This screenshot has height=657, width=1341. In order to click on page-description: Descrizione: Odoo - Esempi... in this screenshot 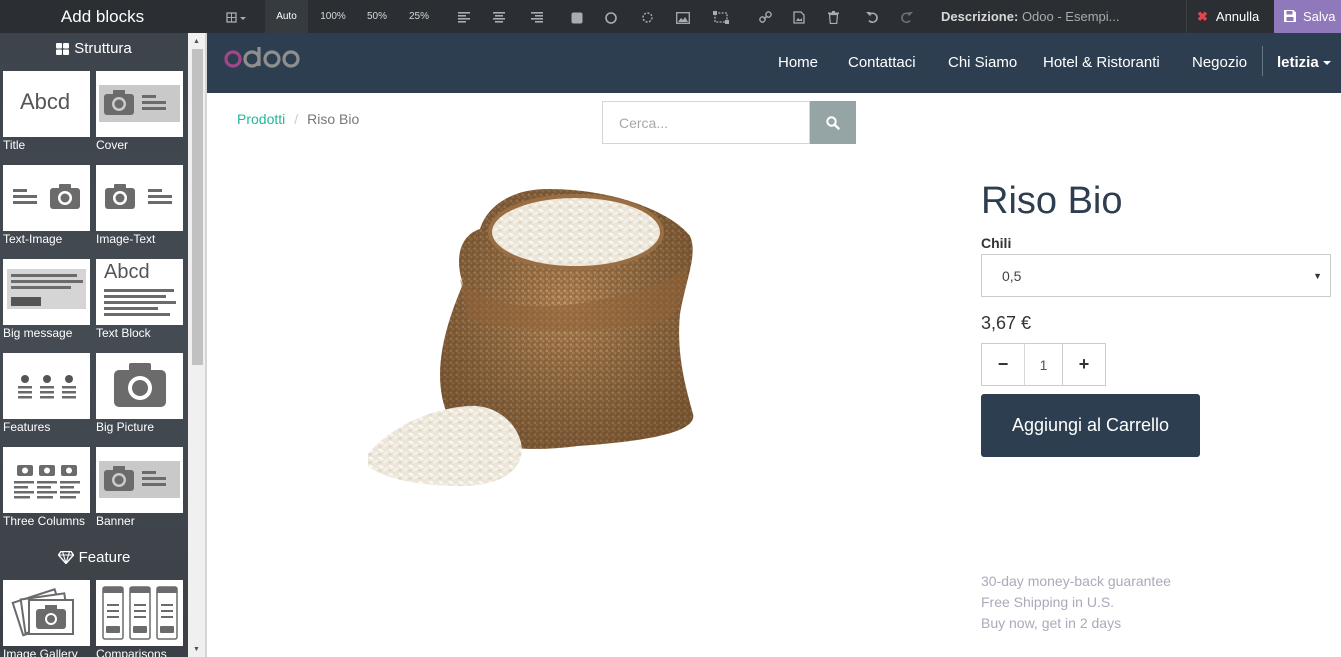, I will do `click(1030, 16)`.